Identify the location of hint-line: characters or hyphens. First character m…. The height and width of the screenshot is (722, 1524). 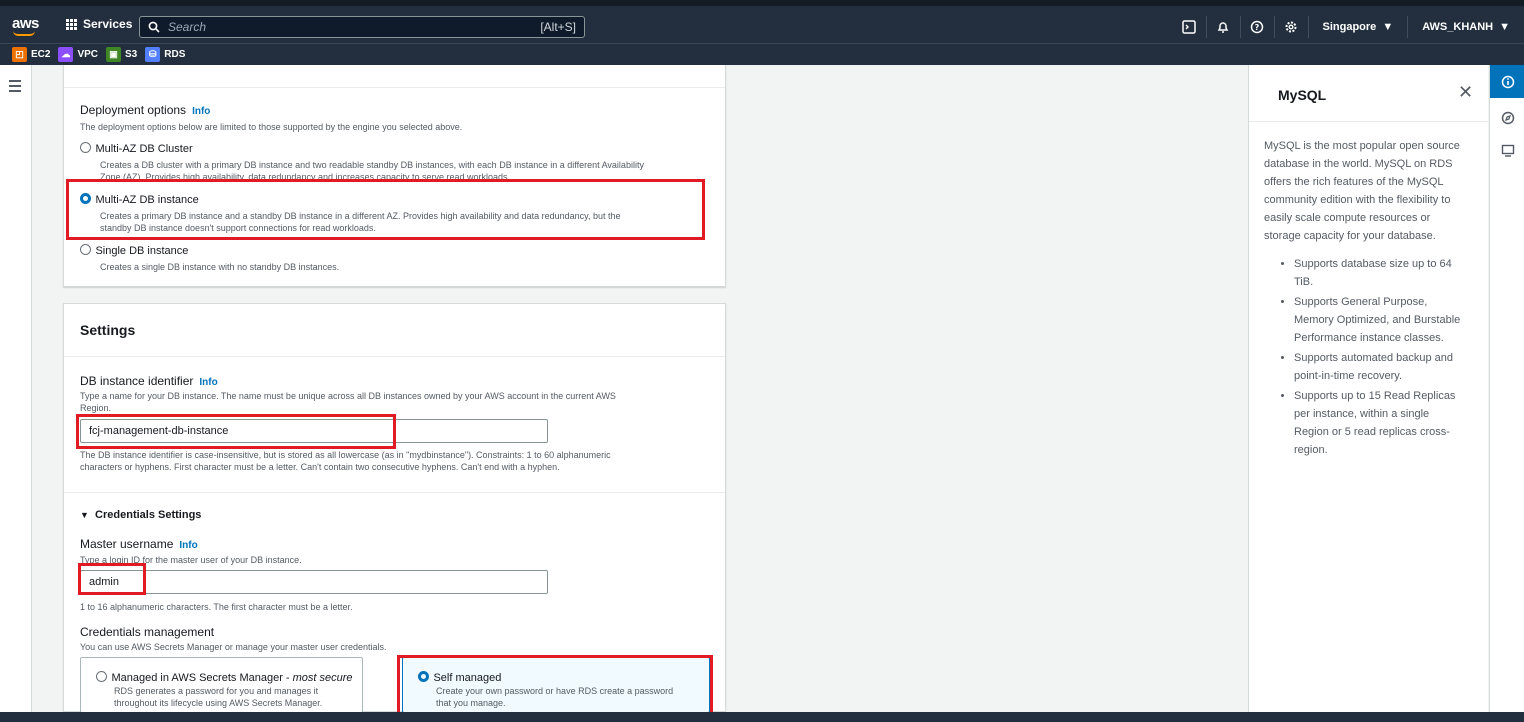
(320, 467).